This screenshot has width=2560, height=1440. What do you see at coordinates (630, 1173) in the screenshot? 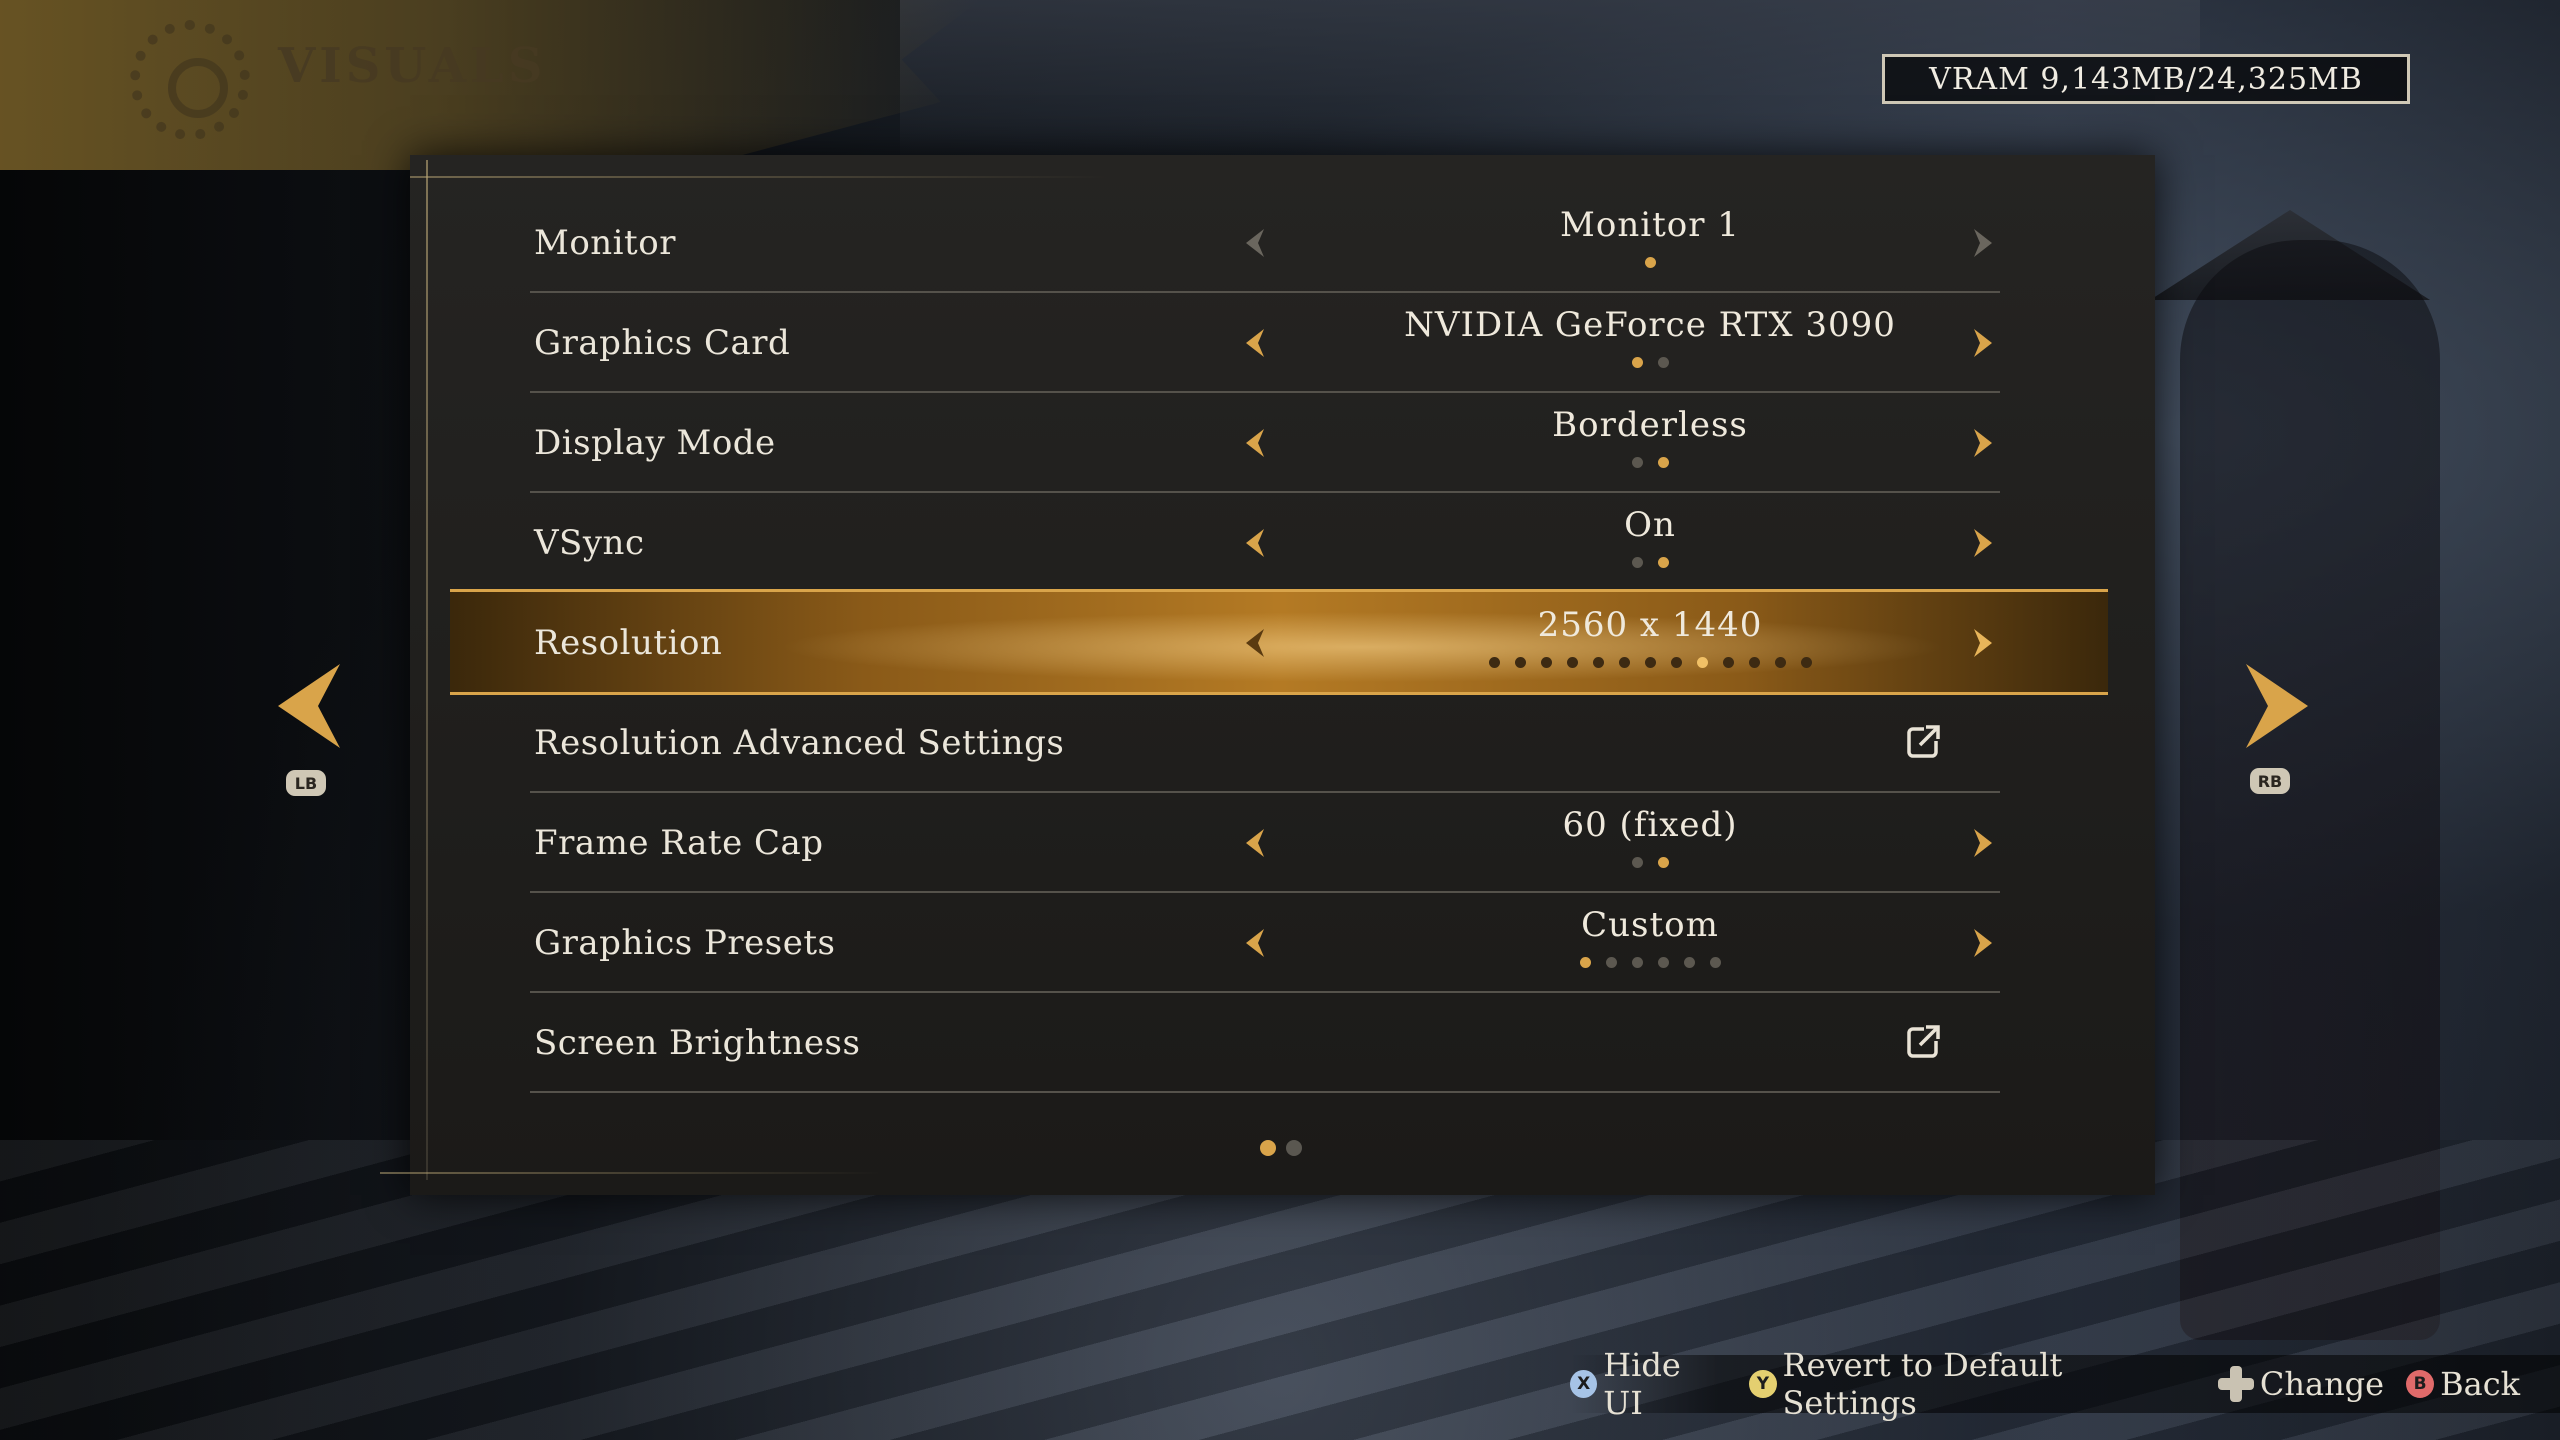
I see `panel-border-bottom` at bounding box center [630, 1173].